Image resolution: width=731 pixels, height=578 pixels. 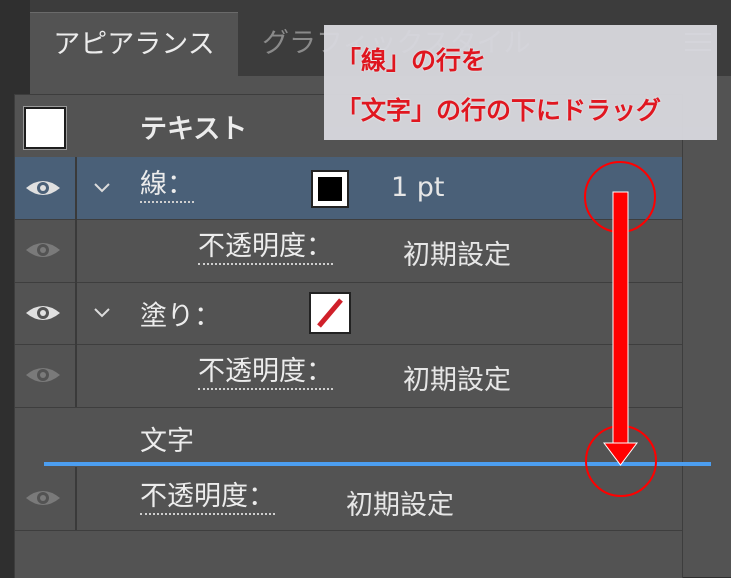 What do you see at coordinates (457, 380) in the screenshot?
I see `fill-opacity-value: 初期設定` at bounding box center [457, 380].